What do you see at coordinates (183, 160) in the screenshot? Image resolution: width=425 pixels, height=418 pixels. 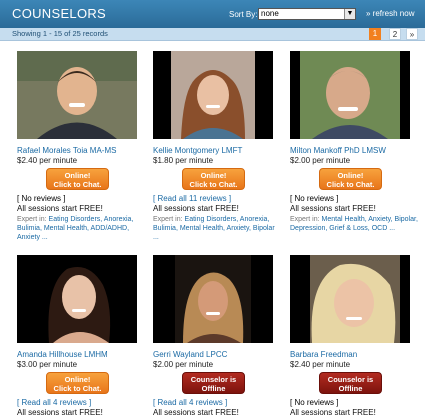 I see `counselor-price: $1.80 per minute` at bounding box center [183, 160].